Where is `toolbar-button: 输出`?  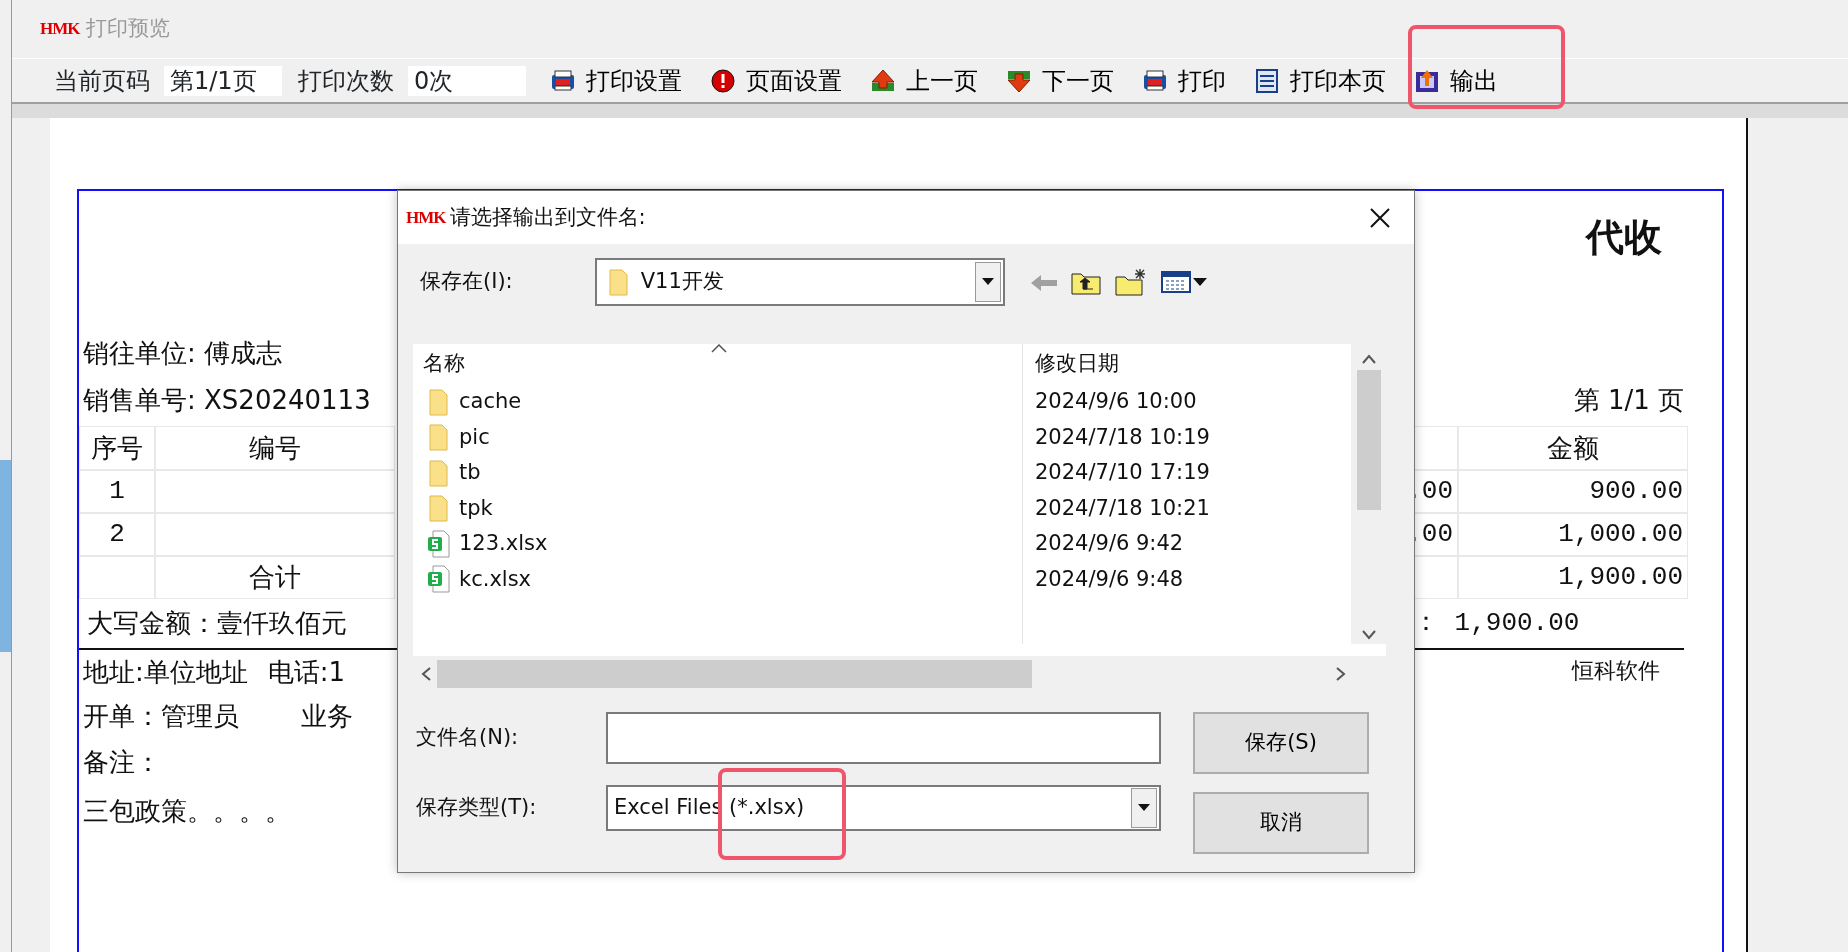 toolbar-button: 输出 is located at coordinates (1456, 80).